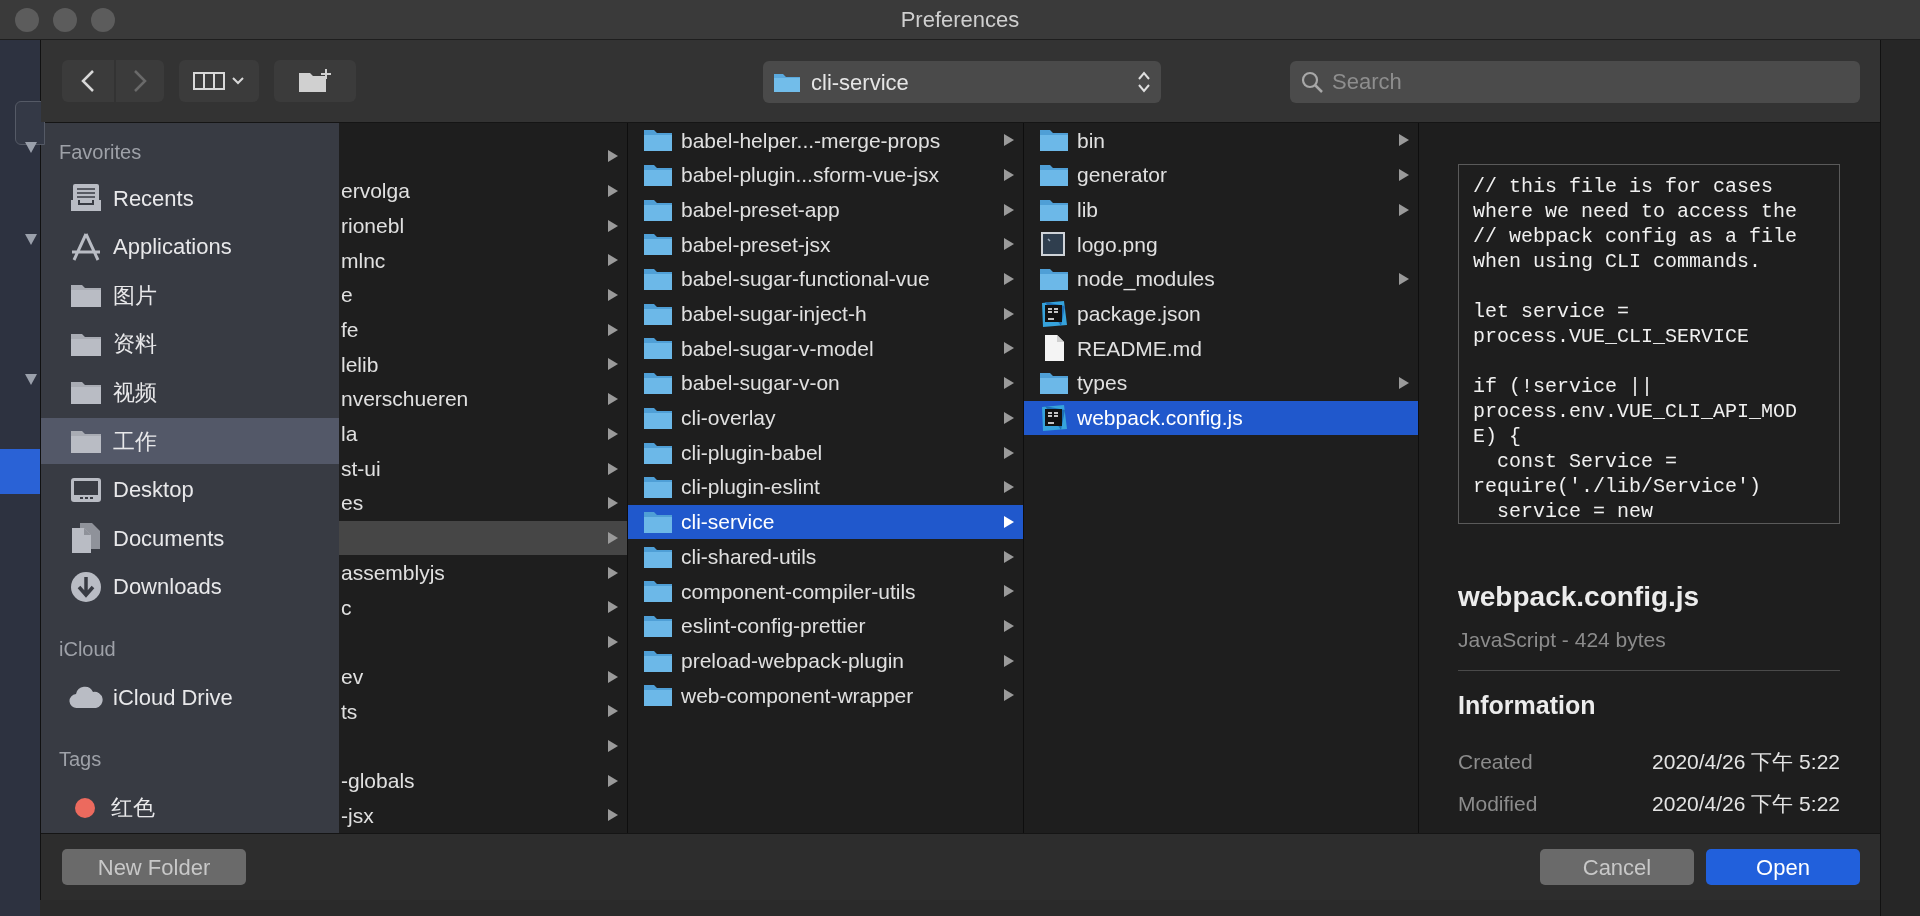  I want to click on file-row: babel-preset-jsx, so click(825, 244).